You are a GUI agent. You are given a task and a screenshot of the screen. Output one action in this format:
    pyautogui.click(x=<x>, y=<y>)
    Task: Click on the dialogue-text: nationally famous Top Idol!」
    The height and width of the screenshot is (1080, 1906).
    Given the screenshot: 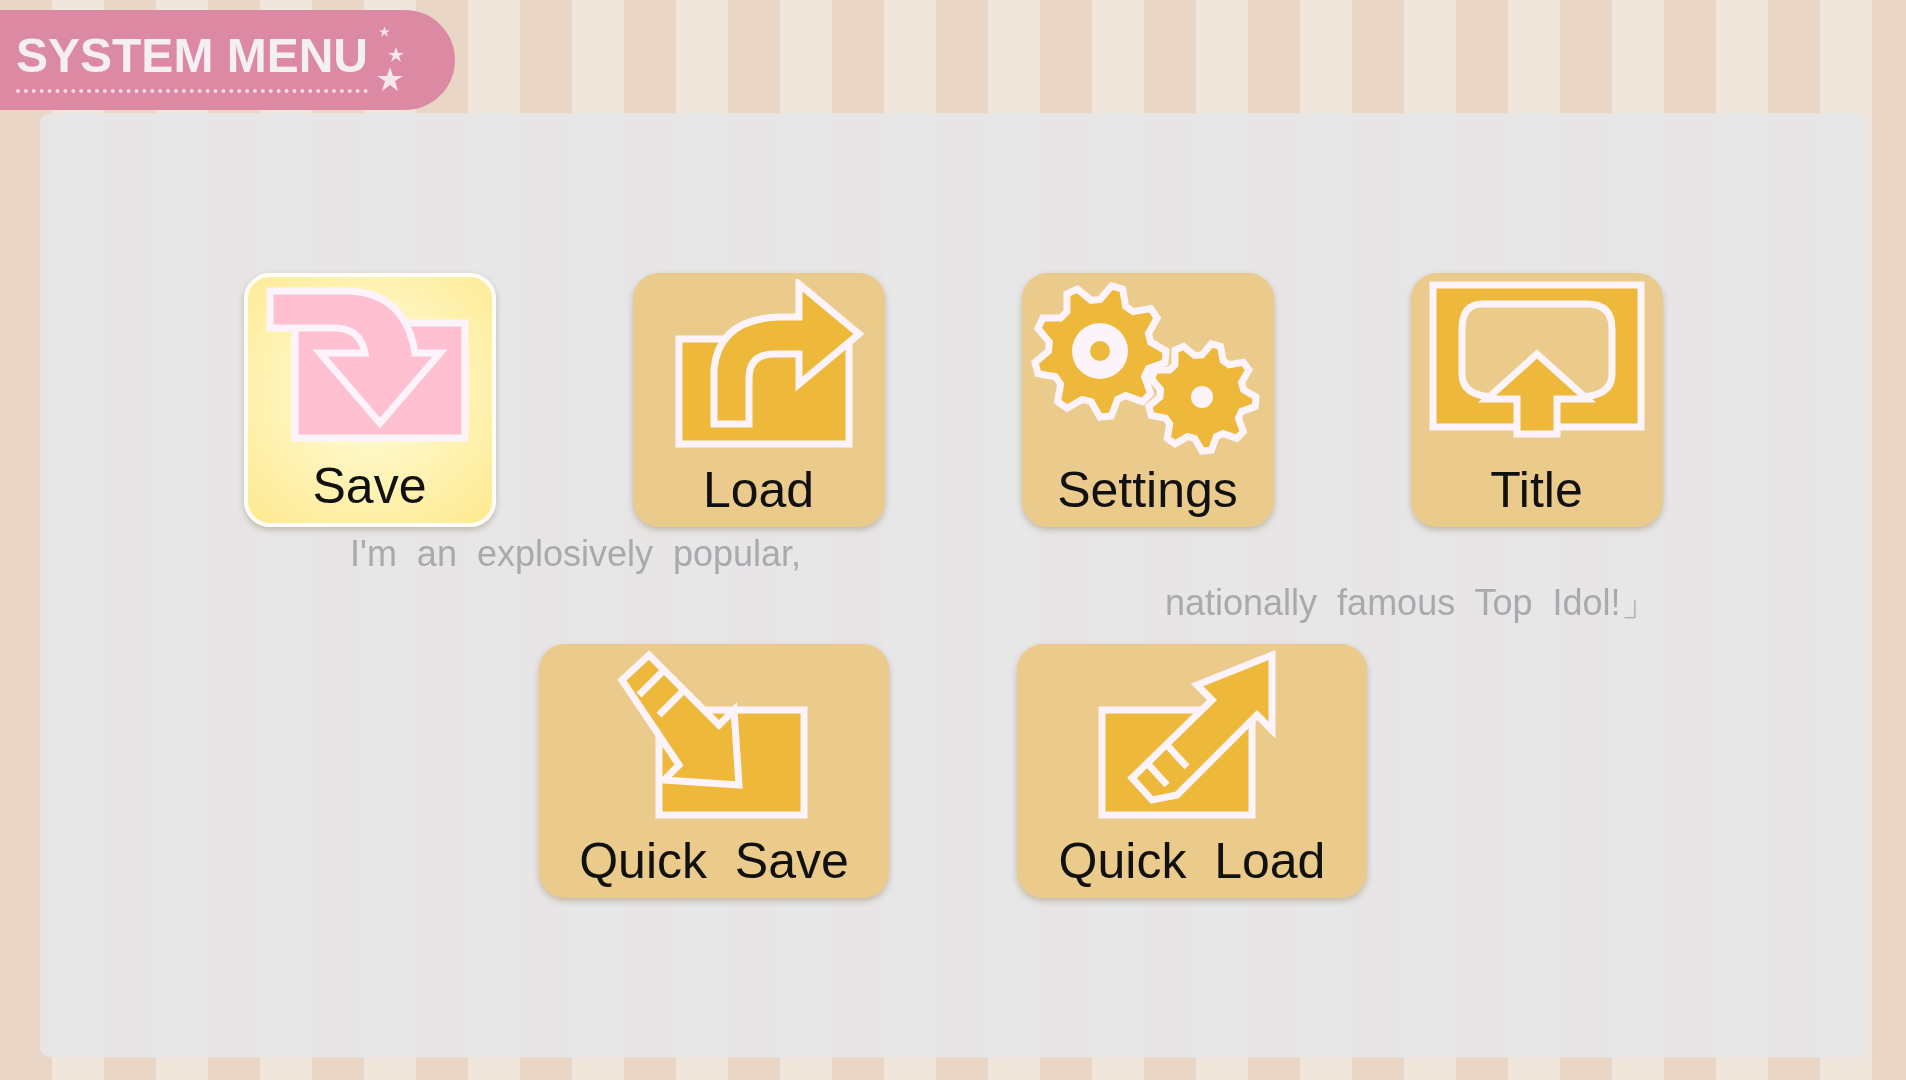 What is the action you would take?
    pyautogui.click(x=1411, y=603)
    